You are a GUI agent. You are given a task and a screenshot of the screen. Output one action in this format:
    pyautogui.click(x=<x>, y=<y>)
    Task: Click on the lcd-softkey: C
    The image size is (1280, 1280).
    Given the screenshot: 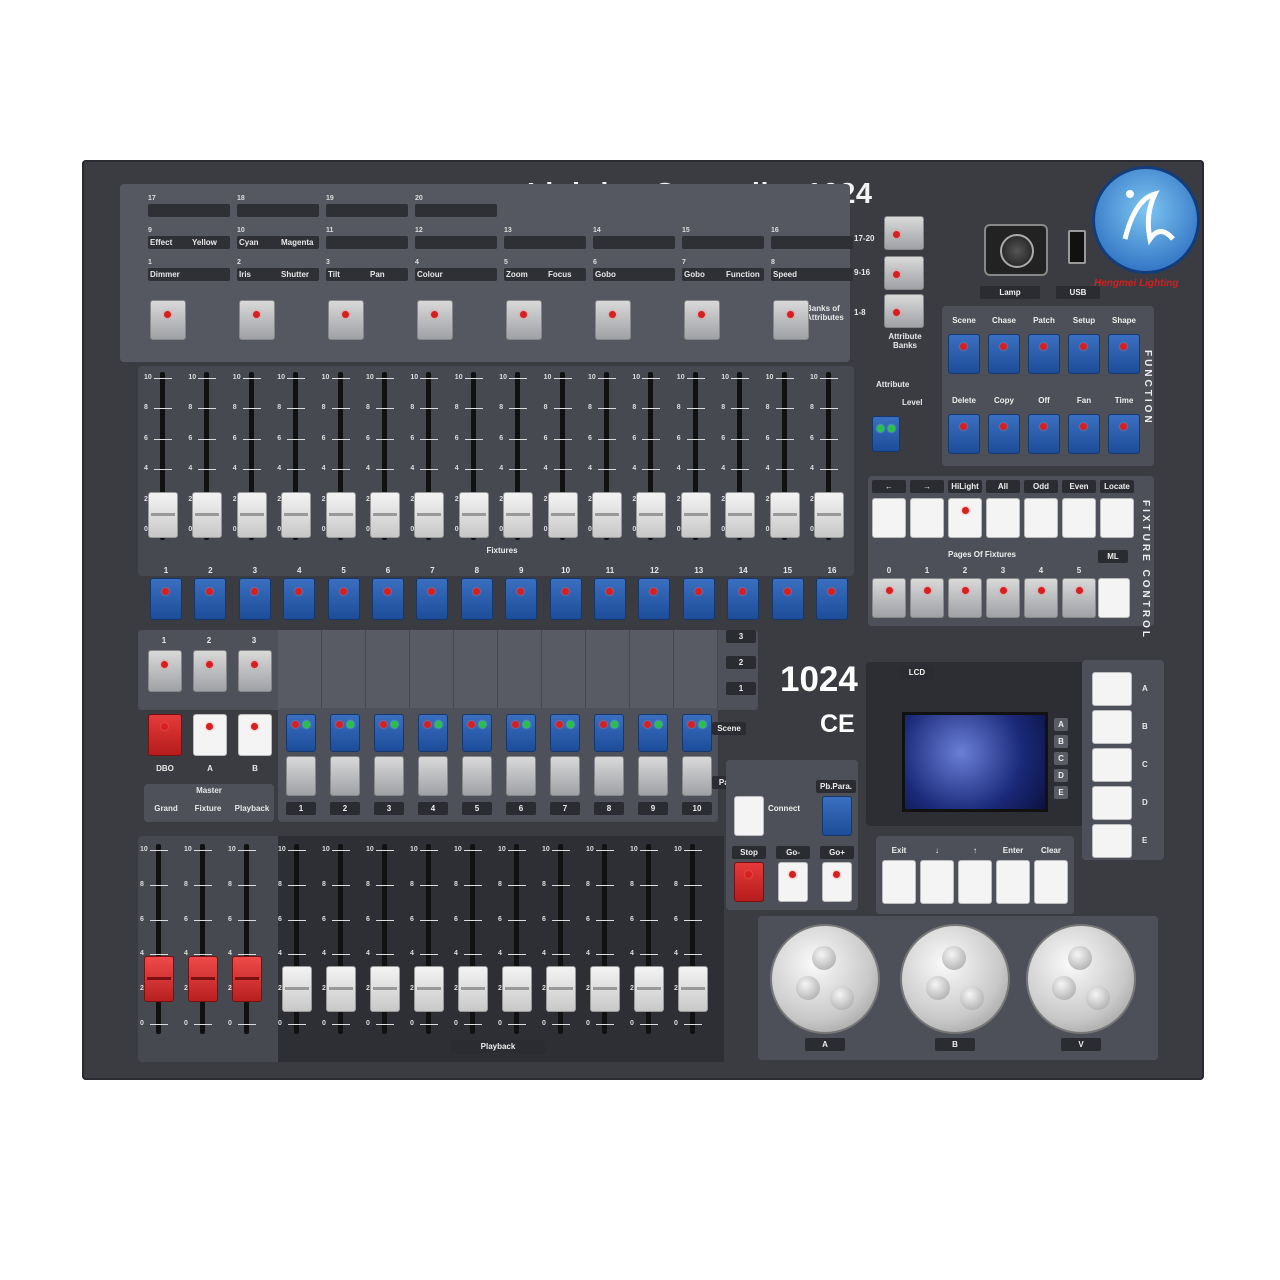 What is the action you would take?
    pyautogui.click(x=1061, y=758)
    